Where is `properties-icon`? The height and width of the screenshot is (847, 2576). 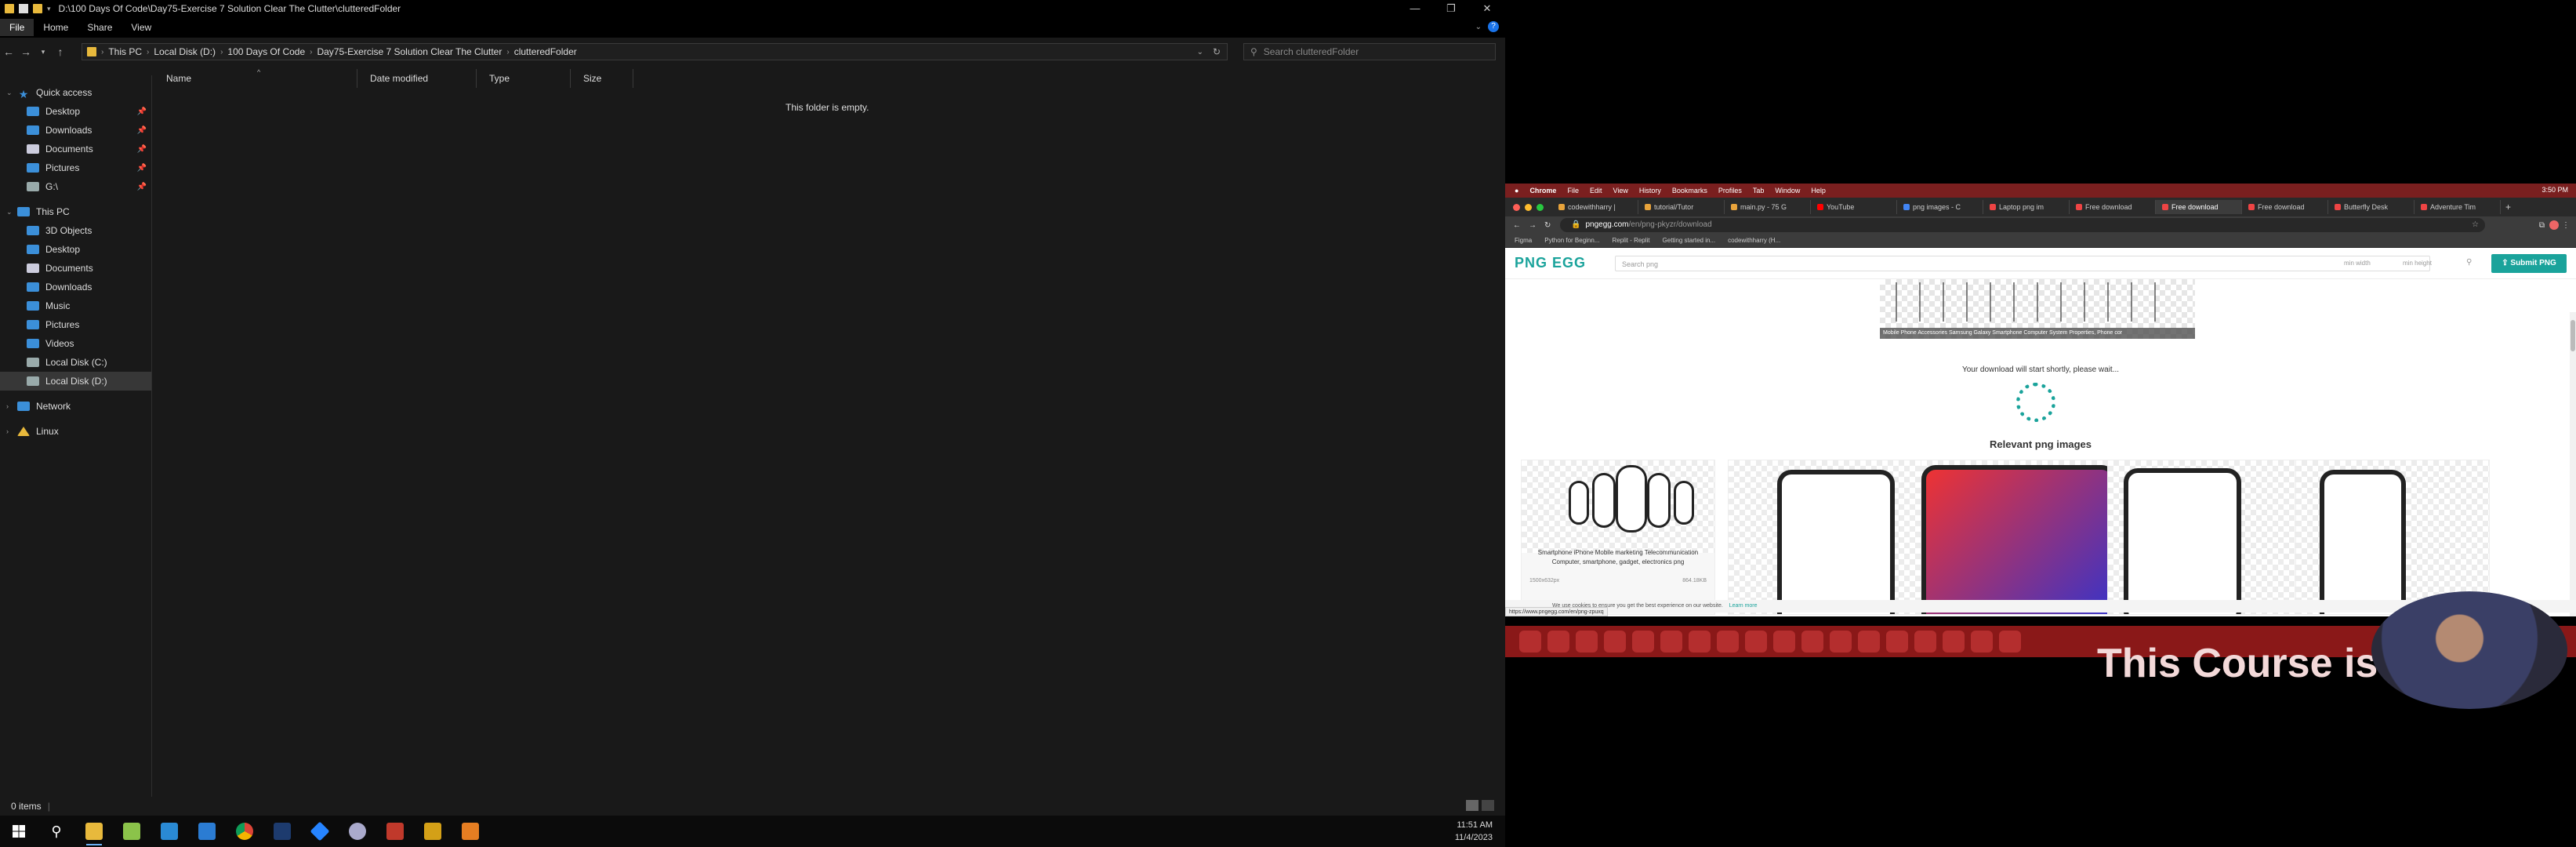
properties-icon is located at coordinates (24, 8).